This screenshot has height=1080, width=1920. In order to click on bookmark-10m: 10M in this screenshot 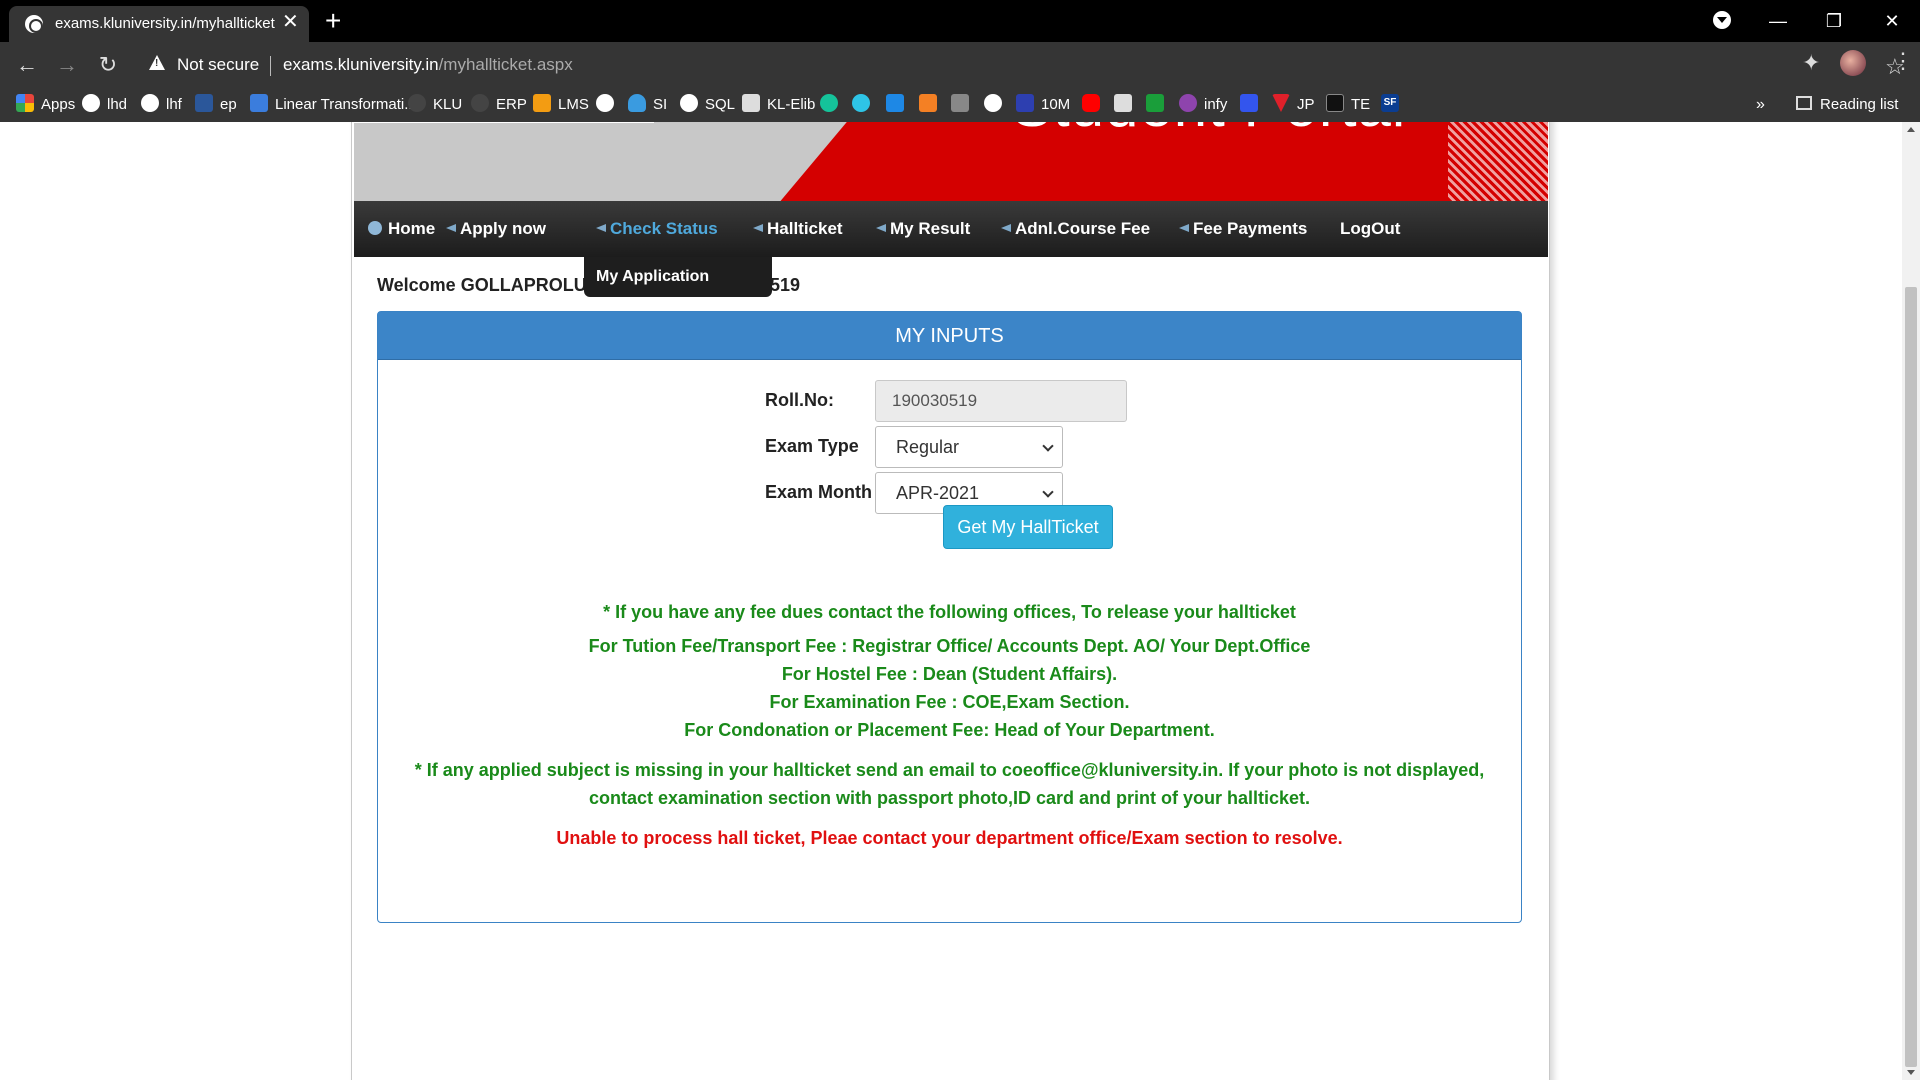, I will do `click(1043, 105)`.